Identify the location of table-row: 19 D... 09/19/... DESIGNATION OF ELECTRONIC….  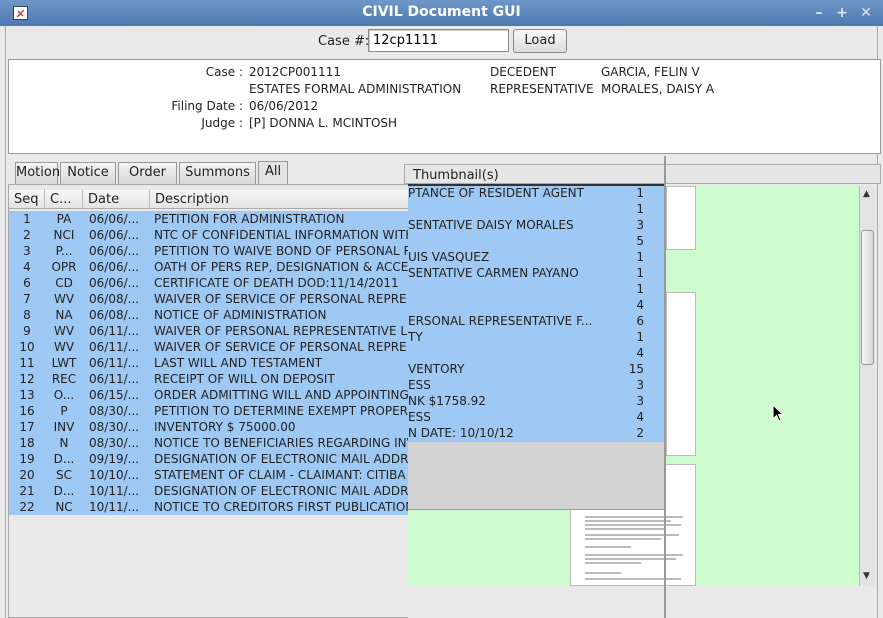
(209, 459).